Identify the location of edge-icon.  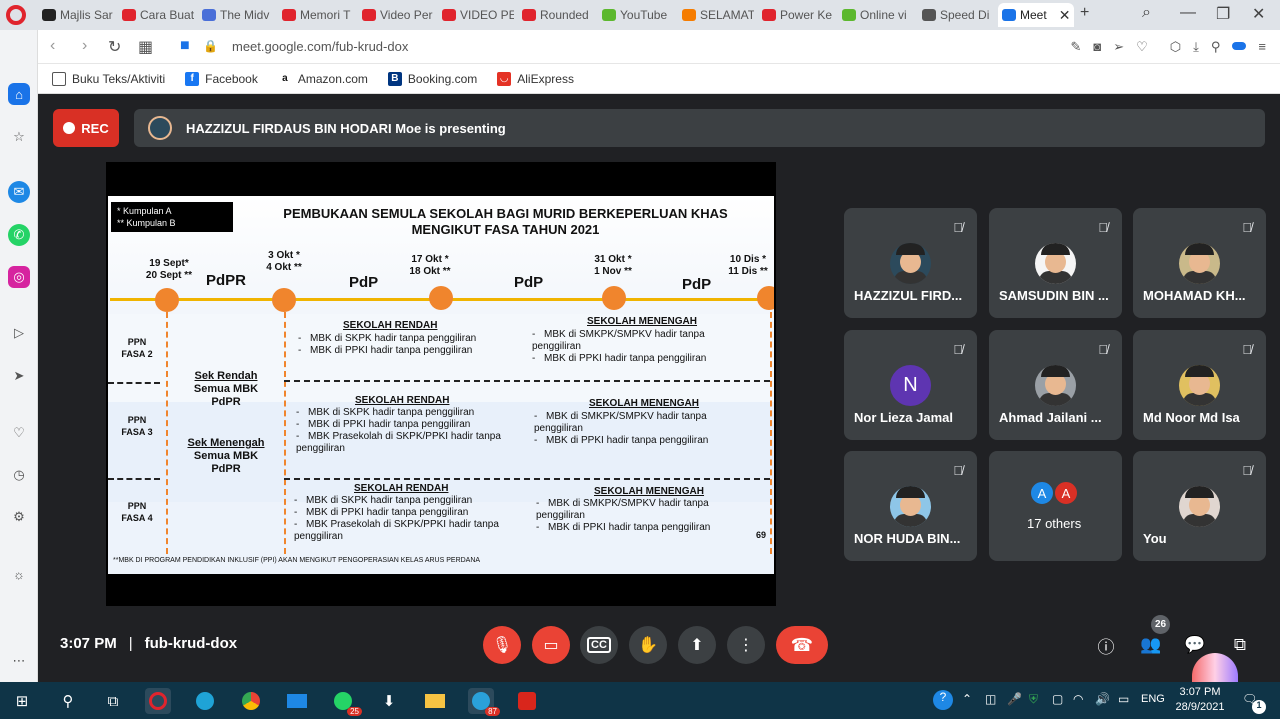
(205, 701).